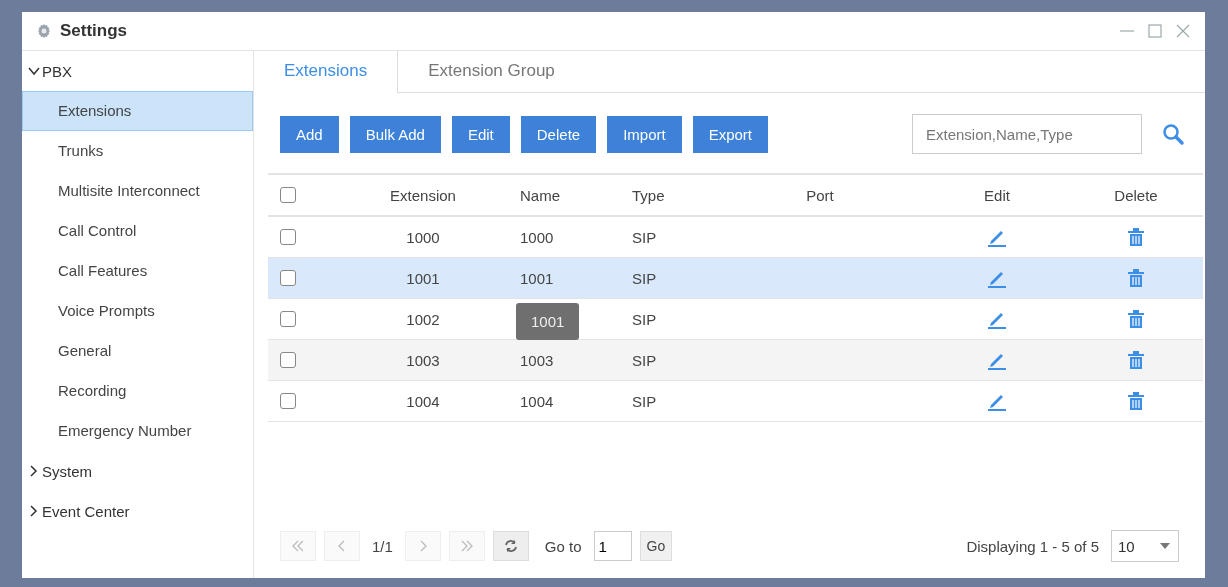 Image resolution: width=1228 pixels, height=587 pixels. What do you see at coordinates (1027, 134) in the screenshot?
I see `search-field: Extension,Name,Type` at bounding box center [1027, 134].